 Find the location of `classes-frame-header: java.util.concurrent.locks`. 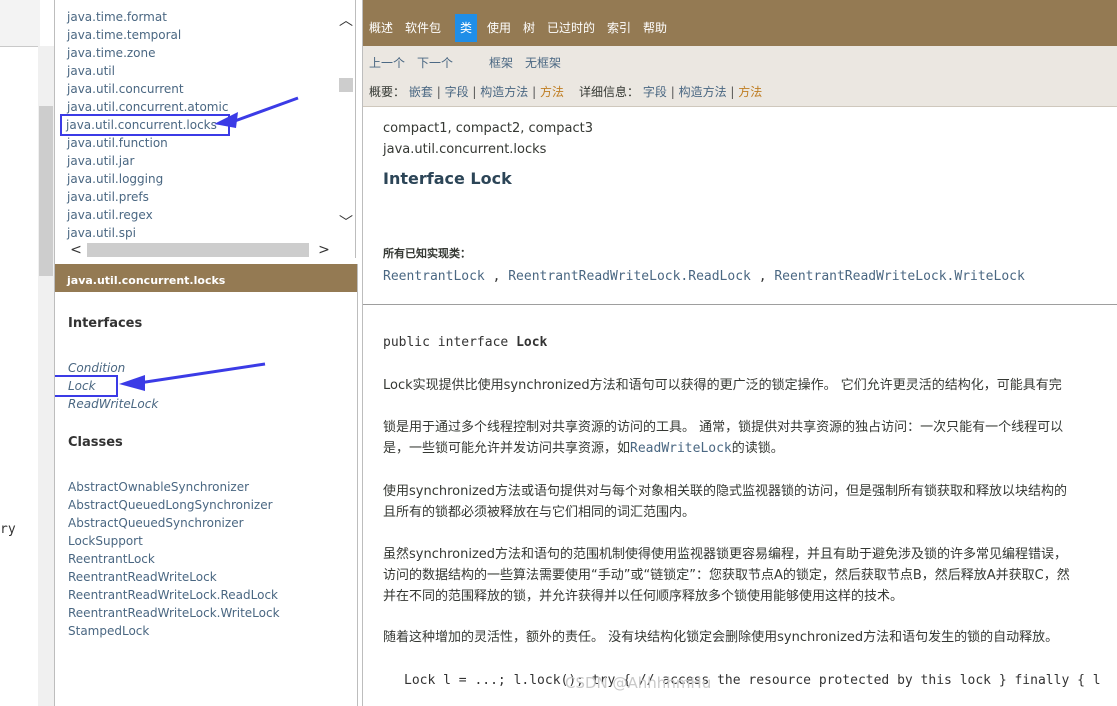

classes-frame-header: java.util.concurrent.locks is located at coordinates (206, 278).